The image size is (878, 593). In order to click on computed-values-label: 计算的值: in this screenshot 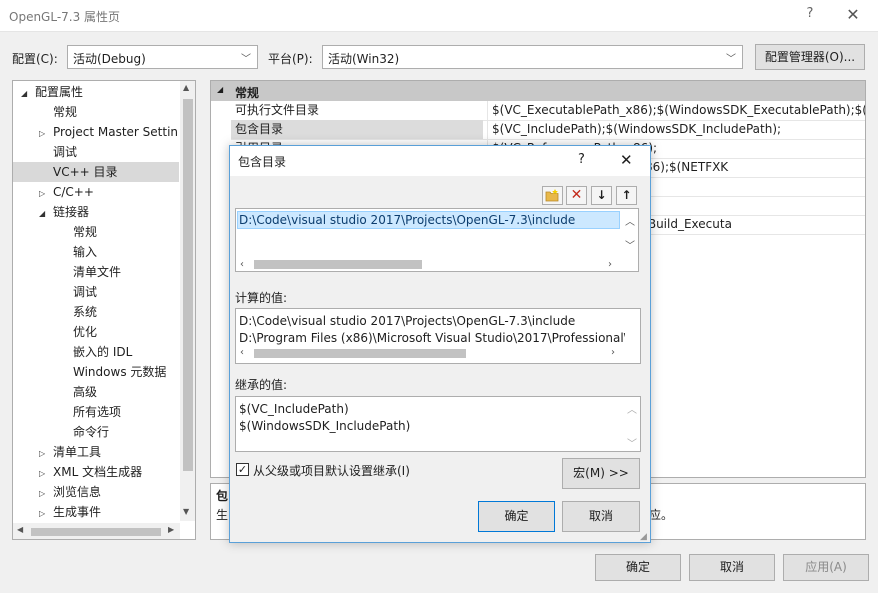, I will do `click(261, 298)`.